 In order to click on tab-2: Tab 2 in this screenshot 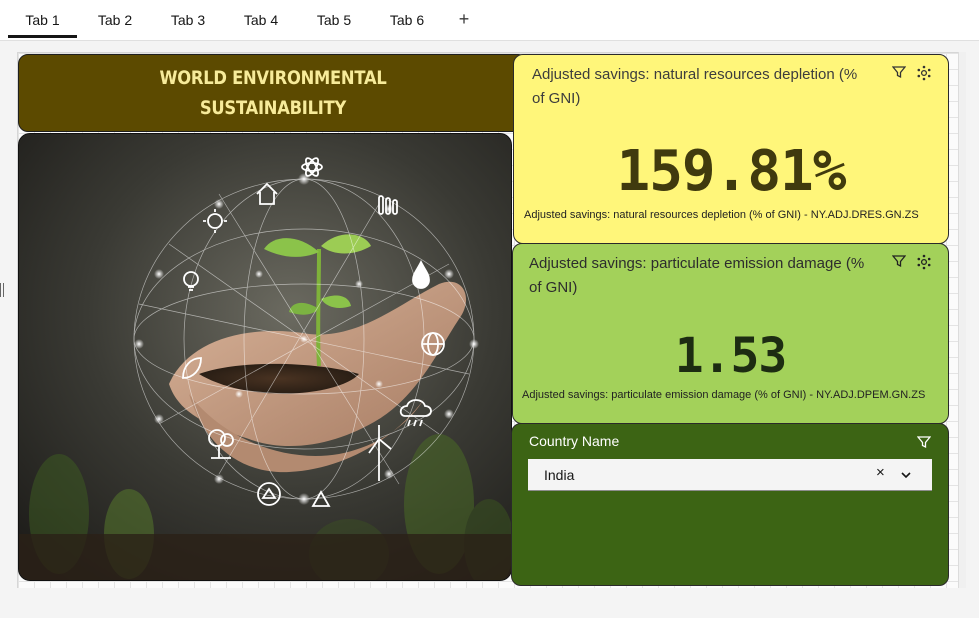, I will do `click(115, 19)`.